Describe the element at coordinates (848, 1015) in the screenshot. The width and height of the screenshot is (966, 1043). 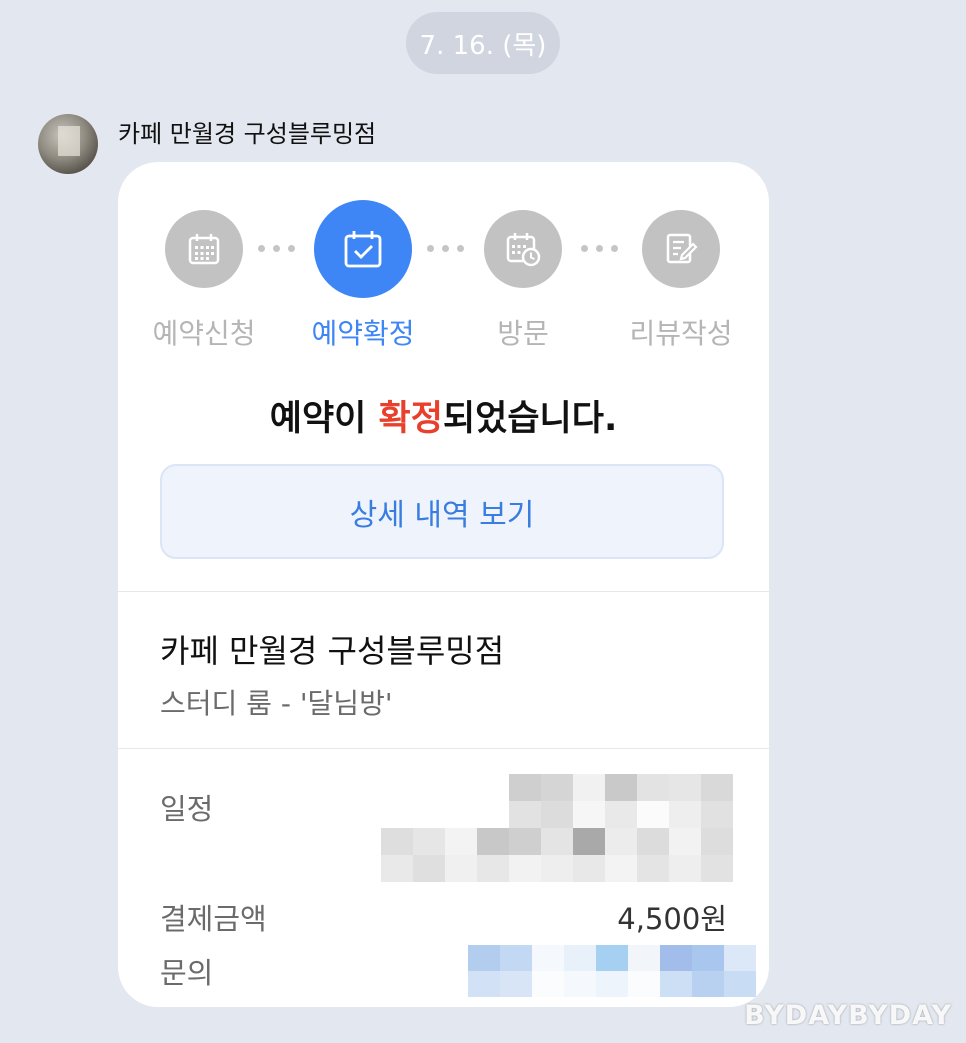
I see `watermark: BYDAYBYDAY` at that location.